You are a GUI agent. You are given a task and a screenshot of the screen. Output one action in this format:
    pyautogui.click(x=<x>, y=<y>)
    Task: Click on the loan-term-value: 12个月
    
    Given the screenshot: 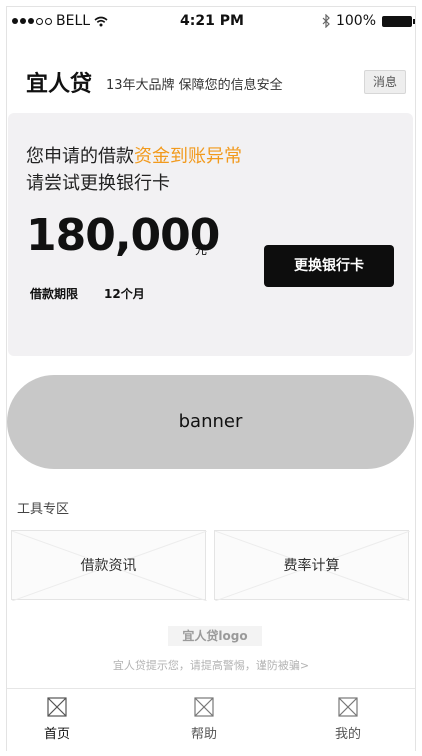 What is the action you would take?
    pyautogui.click(x=124, y=294)
    